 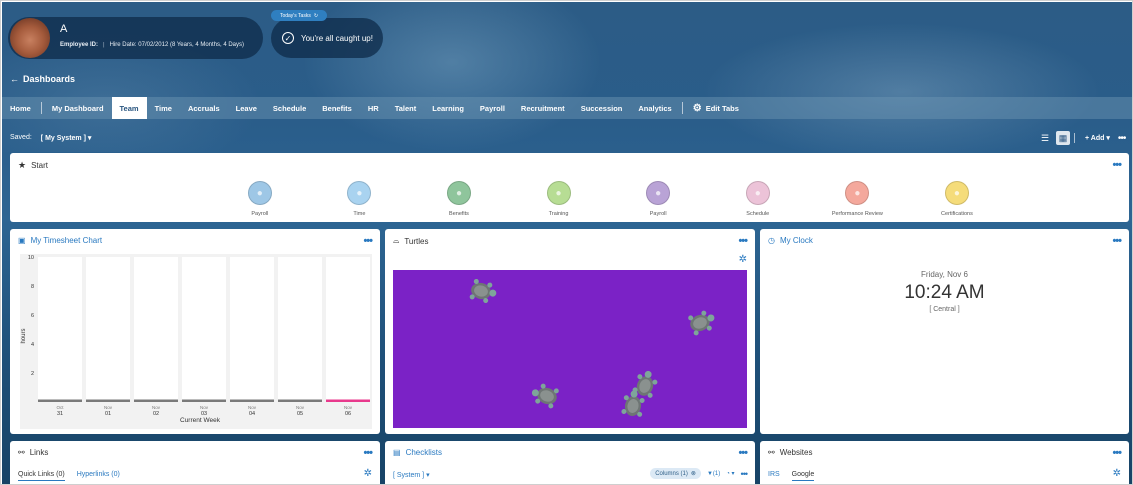 I want to click on tab-hr: HR, so click(x=373, y=108).